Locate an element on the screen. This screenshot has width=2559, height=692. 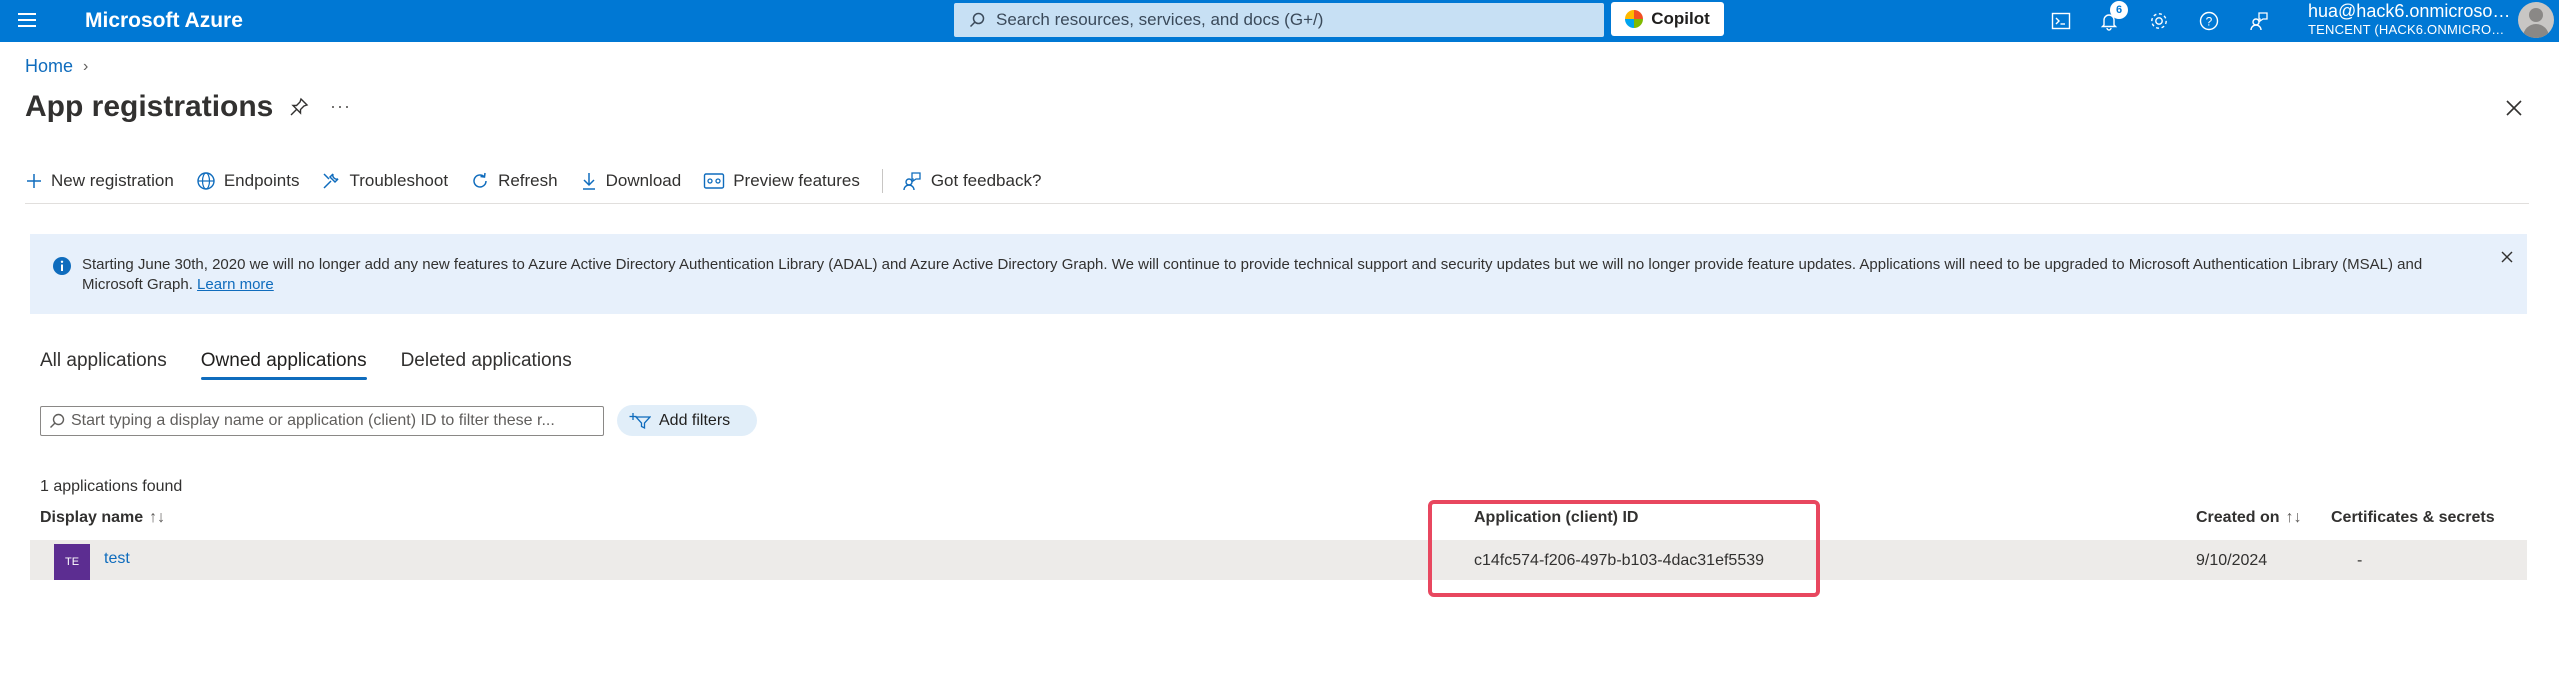
column-certificates-label: Certificates & secrets is located at coordinates (2413, 517).